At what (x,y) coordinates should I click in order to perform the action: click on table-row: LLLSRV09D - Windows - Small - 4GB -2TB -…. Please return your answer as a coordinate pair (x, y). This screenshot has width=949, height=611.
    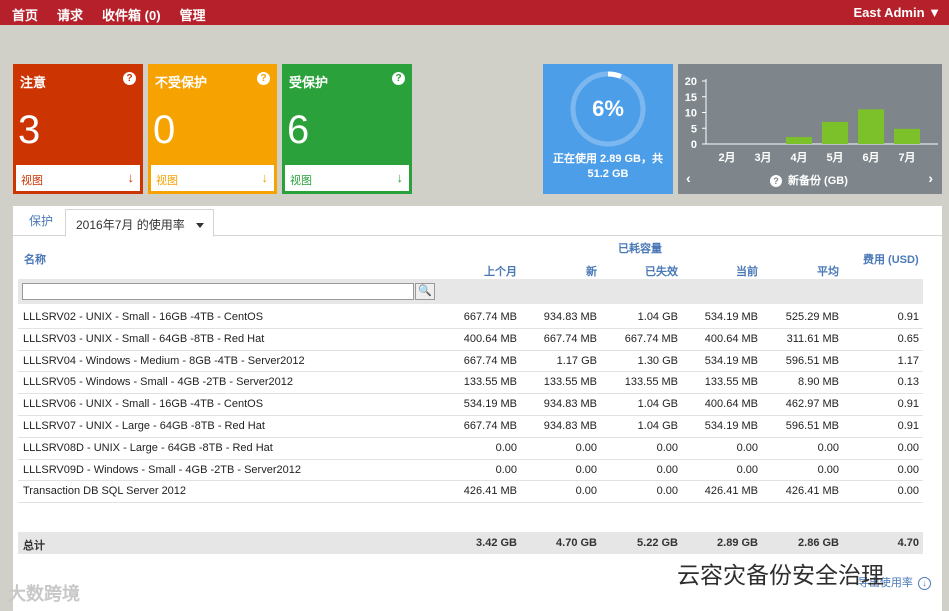
    Looking at the image, I should click on (470, 471).